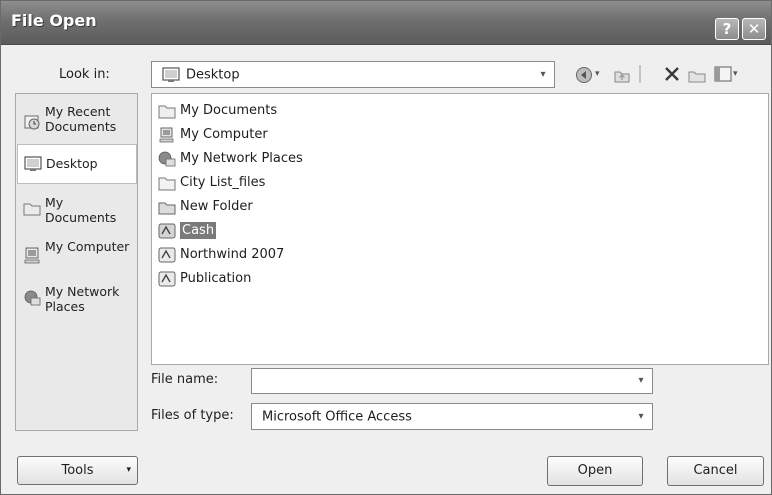  Describe the element at coordinates (32, 255) in the screenshot. I see `my-computer-icon` at that location.